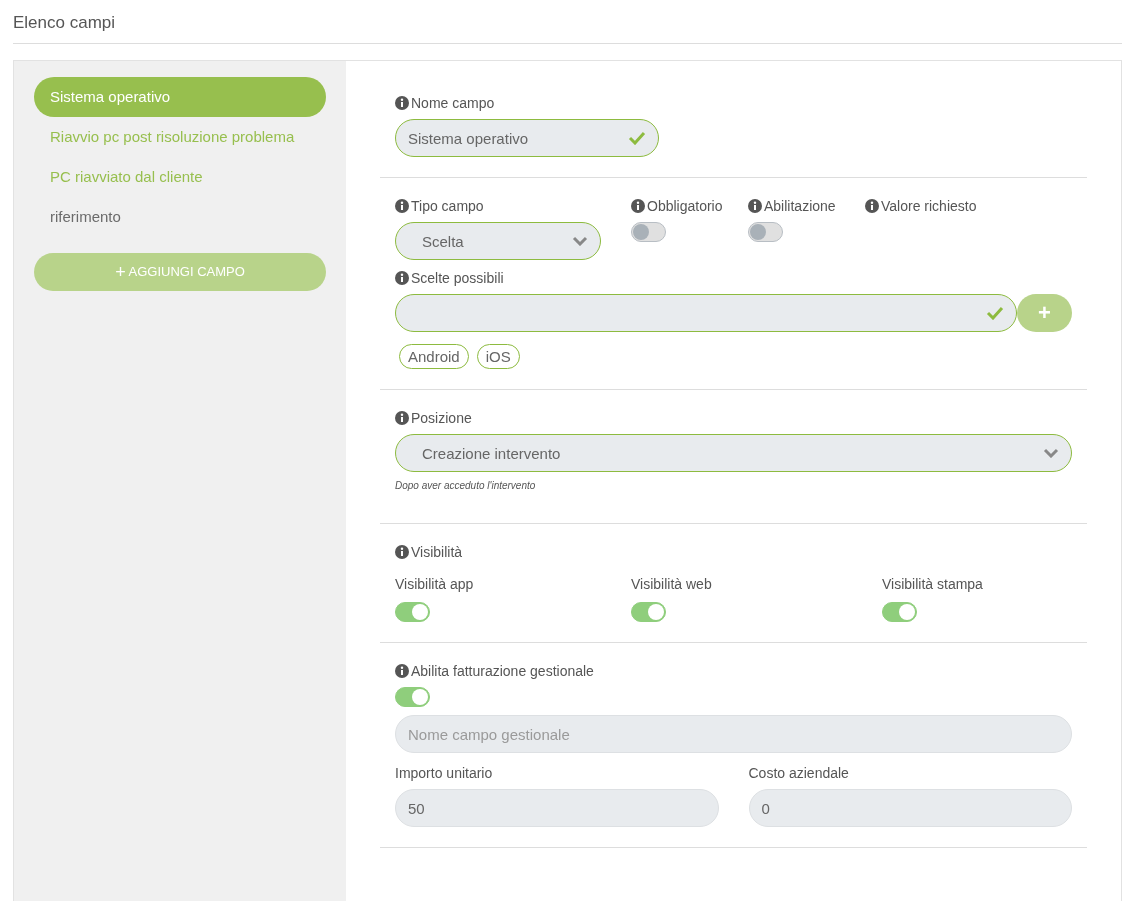  I want to click on number-field: 0, so click(910, 808).